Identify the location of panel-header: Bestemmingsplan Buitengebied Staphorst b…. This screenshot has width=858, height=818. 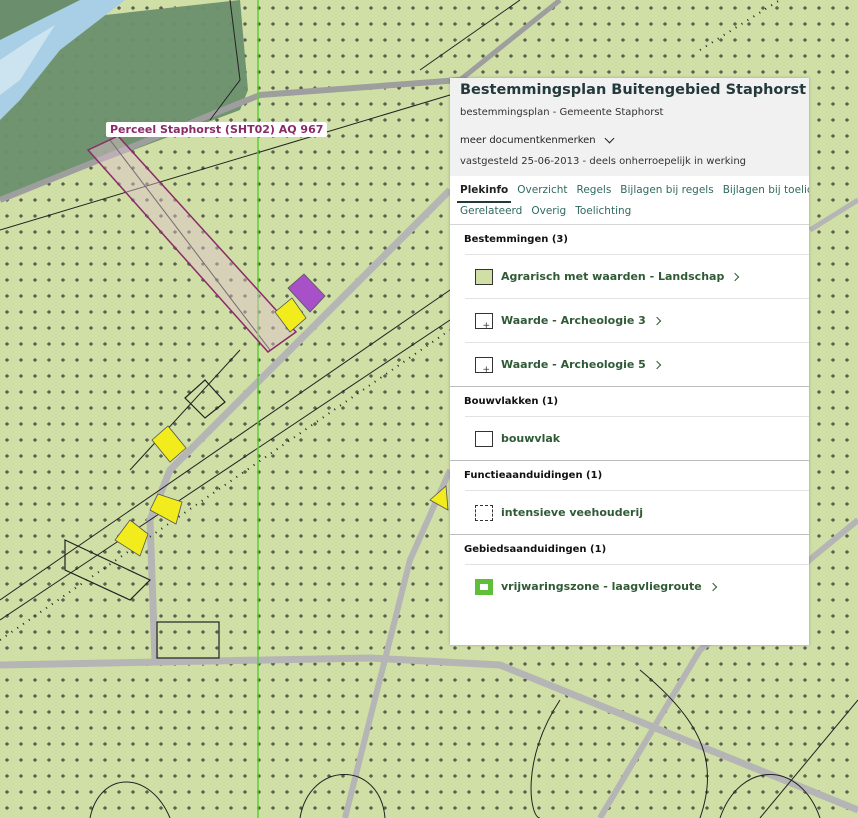
(629, 127).